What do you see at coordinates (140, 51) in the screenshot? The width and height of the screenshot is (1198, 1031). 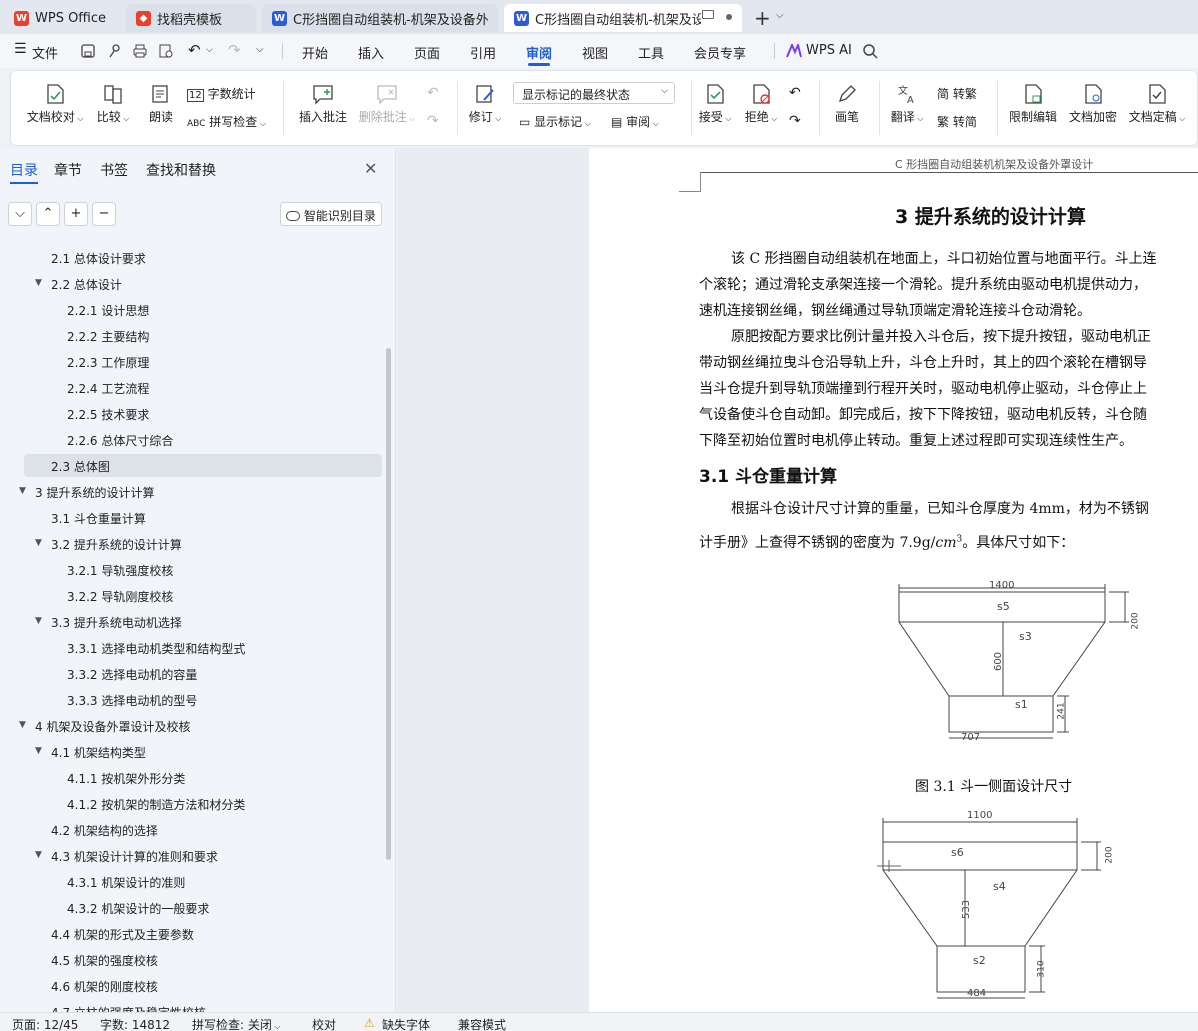 I see `print-icon` at bounding box center [140, 51].